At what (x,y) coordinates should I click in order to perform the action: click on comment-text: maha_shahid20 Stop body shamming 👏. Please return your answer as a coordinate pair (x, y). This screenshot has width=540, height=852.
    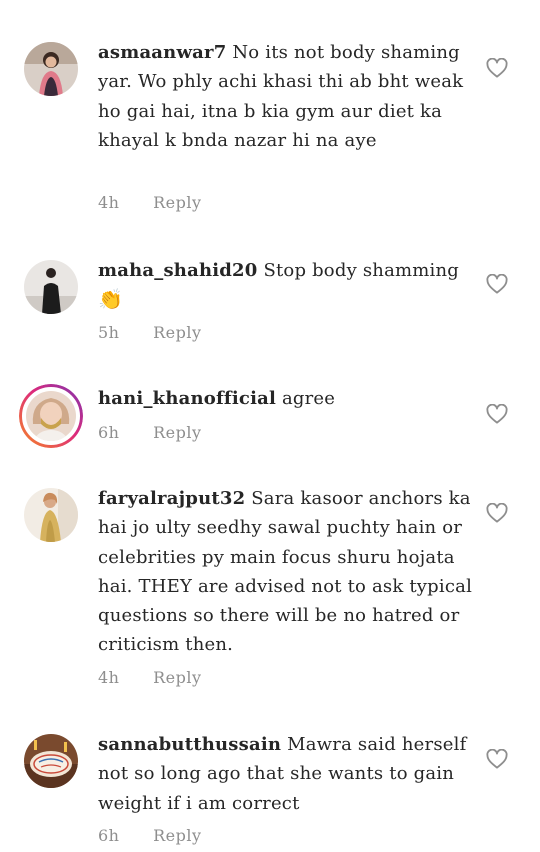
    Looking at the image, I should click on (288, 286).